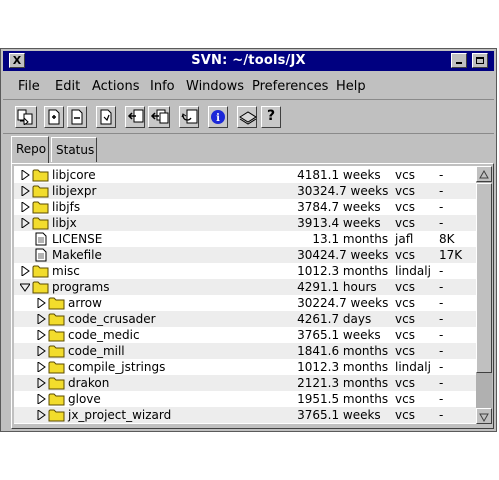 The width and height of the screenshot is (499, 480). I want to click on remove-icon, so click(77, 117).